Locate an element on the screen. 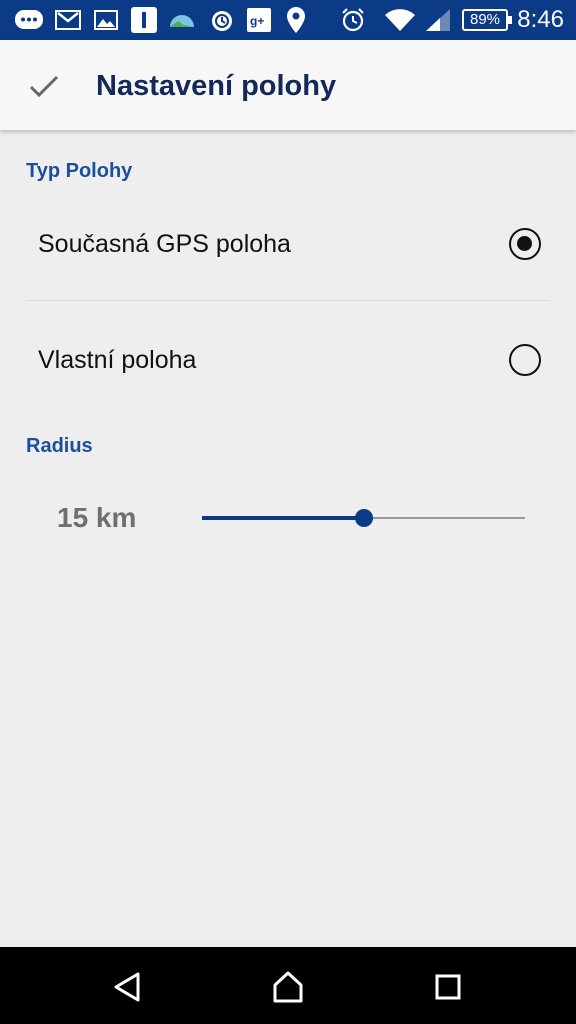 This screenshot has width=576, height=1024. home-button is located at coordinates (288, 987).